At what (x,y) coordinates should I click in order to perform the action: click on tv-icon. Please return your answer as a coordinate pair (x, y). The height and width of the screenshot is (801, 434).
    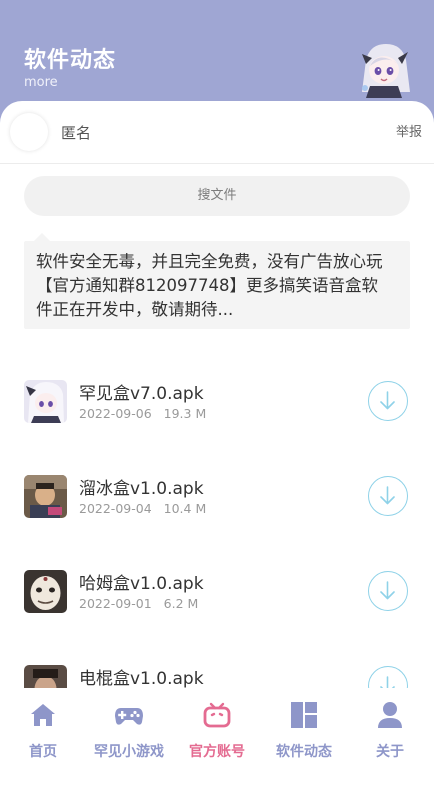
    Looking at the image, I should click on (217, 715).